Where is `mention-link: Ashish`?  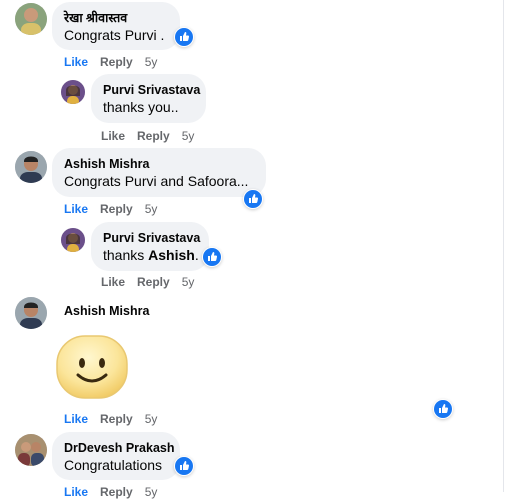 mention-link: Ashish is located at coordinates (171, 255).